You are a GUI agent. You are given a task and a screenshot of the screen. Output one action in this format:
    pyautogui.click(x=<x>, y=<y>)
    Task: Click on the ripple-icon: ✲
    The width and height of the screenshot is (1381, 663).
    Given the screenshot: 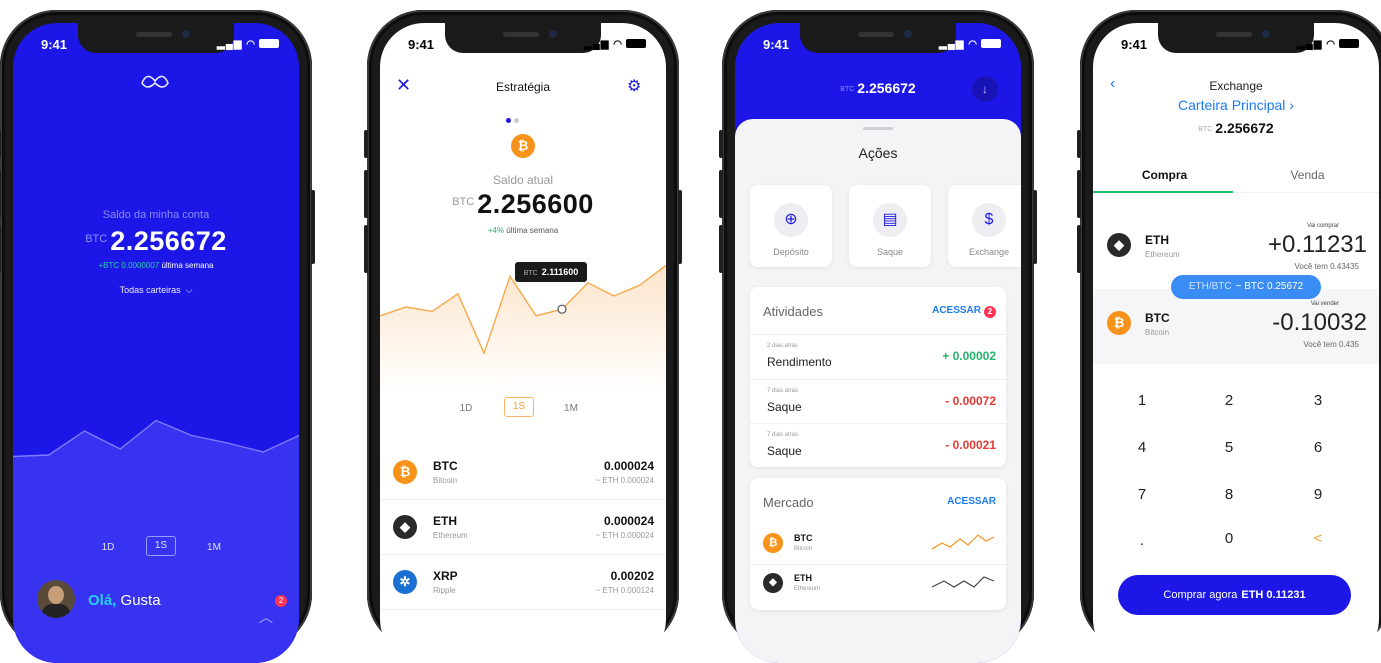 What is the action you would take?
    pyautogui.click(x=405, y=582)
    